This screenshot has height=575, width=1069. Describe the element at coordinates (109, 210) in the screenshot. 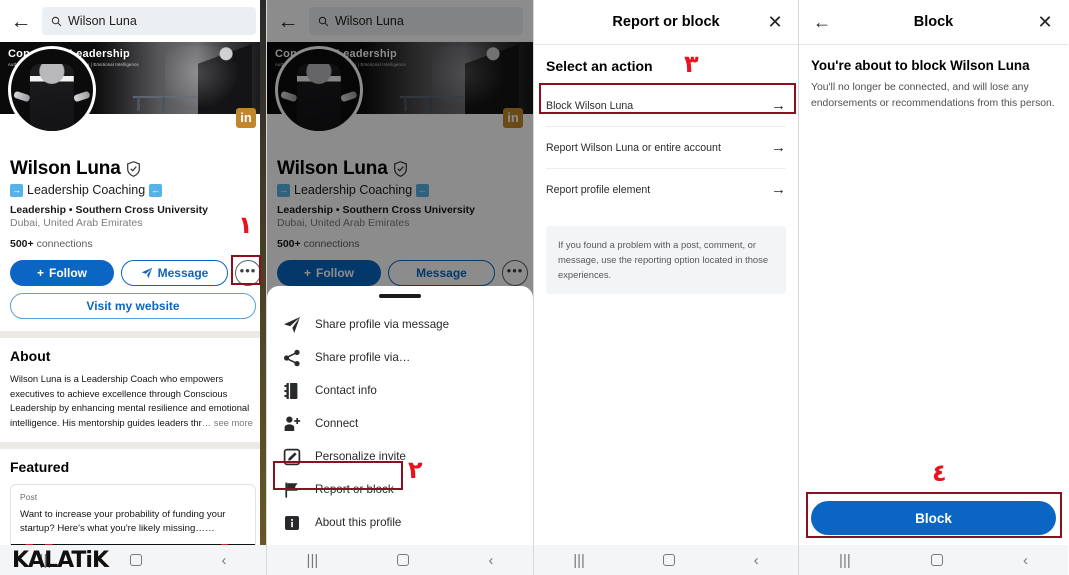

I see `profile-education: Leadership • Southern Cross University` at that location.